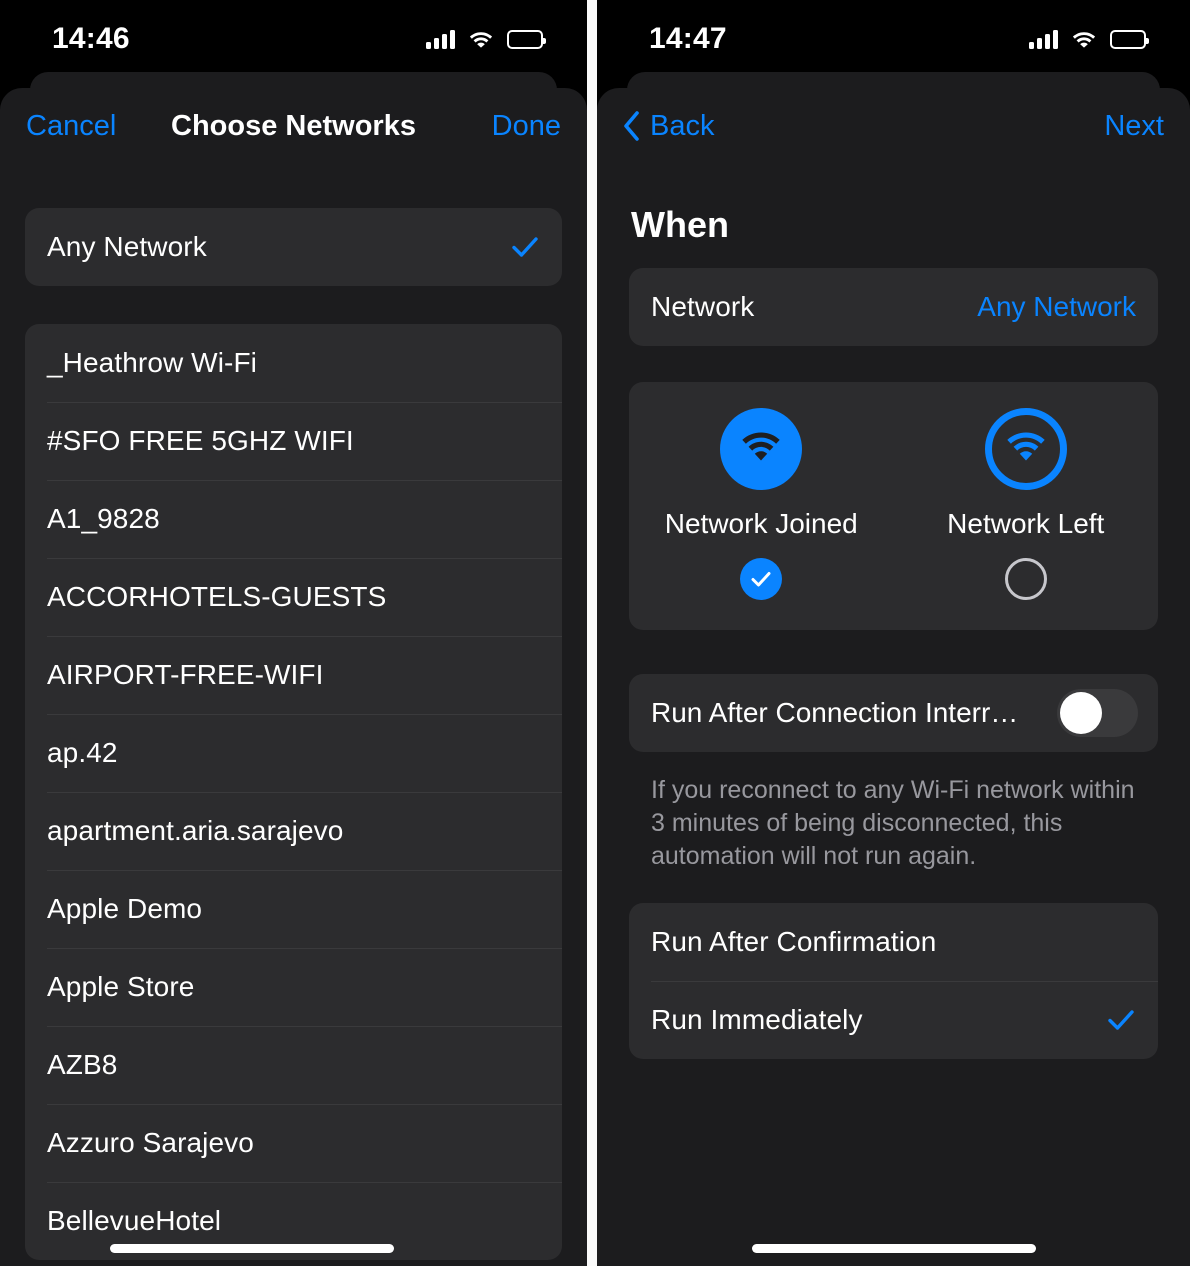  I want to click on network-list-item: #SFO FREE 5GHZ WIFI, so click(293, 441).